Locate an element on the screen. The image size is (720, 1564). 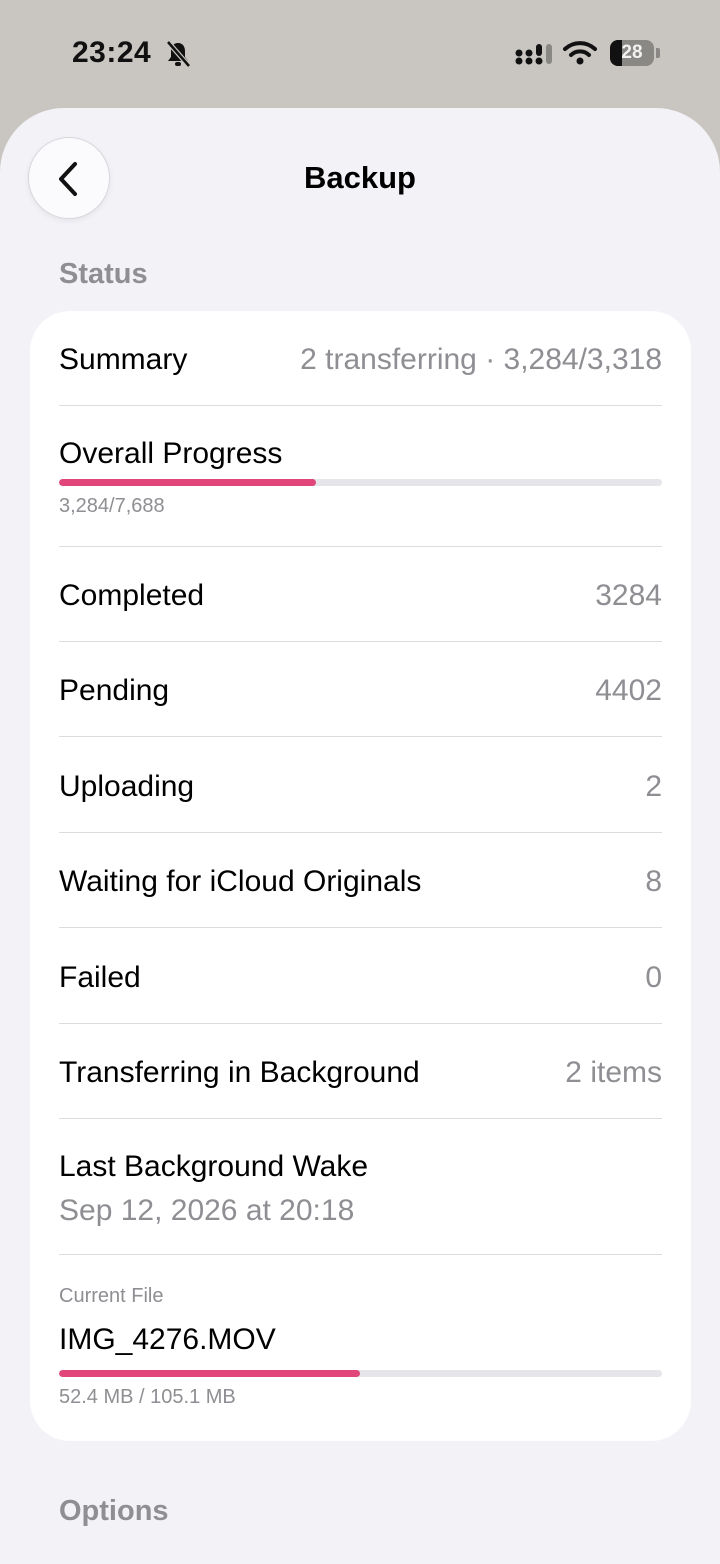
current-file-progress-bar is located at coordinates (360, 1373).